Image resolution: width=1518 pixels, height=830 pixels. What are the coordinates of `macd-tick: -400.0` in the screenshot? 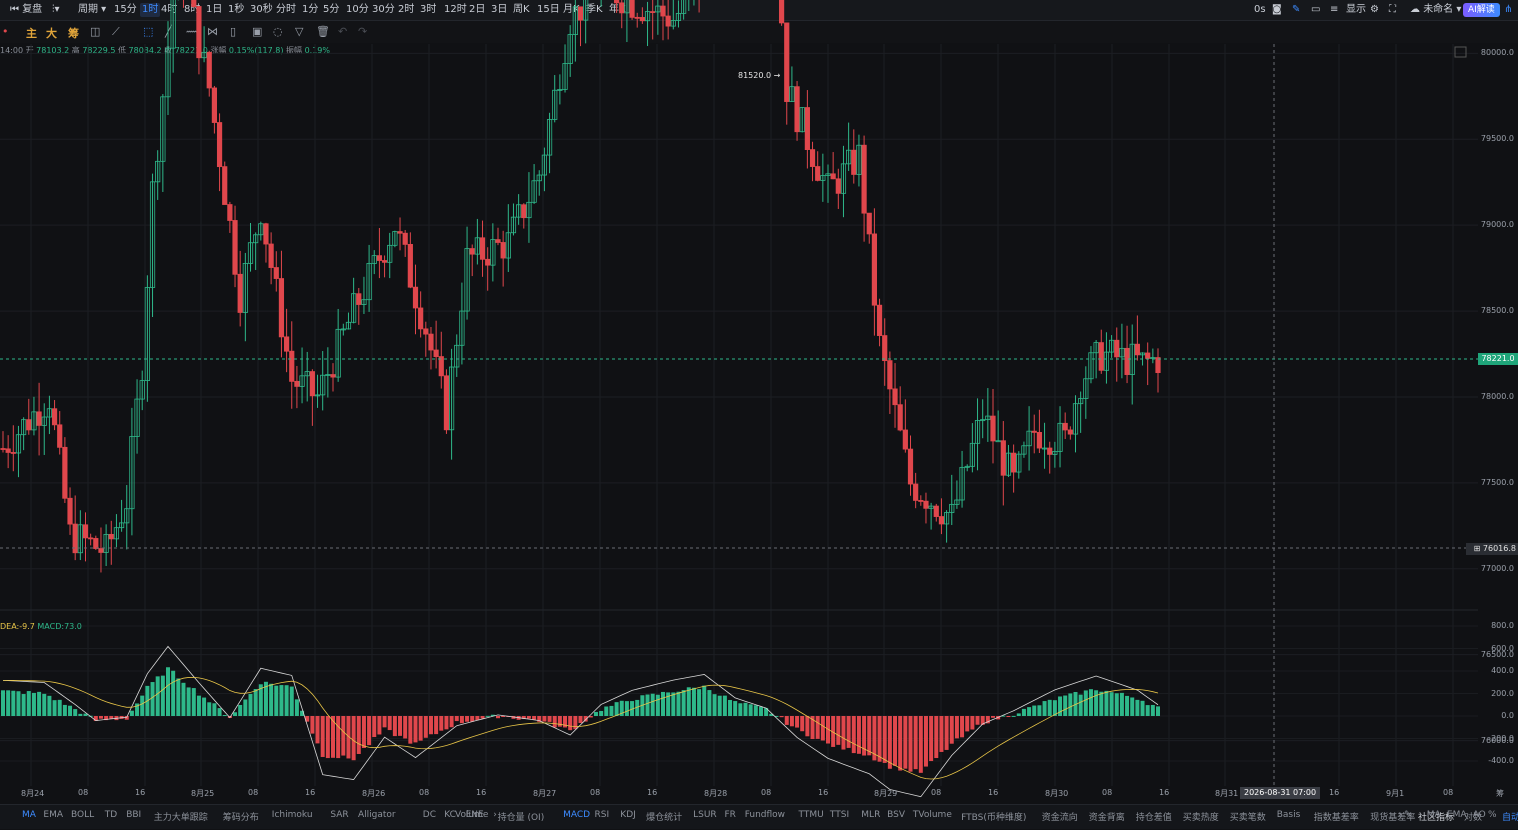 It's located at (1501, 760).